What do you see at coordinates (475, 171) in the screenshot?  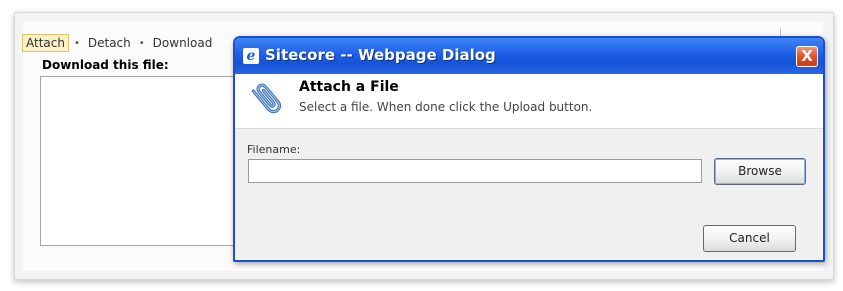 I see `filename-input` at bounding box center [475, 171].